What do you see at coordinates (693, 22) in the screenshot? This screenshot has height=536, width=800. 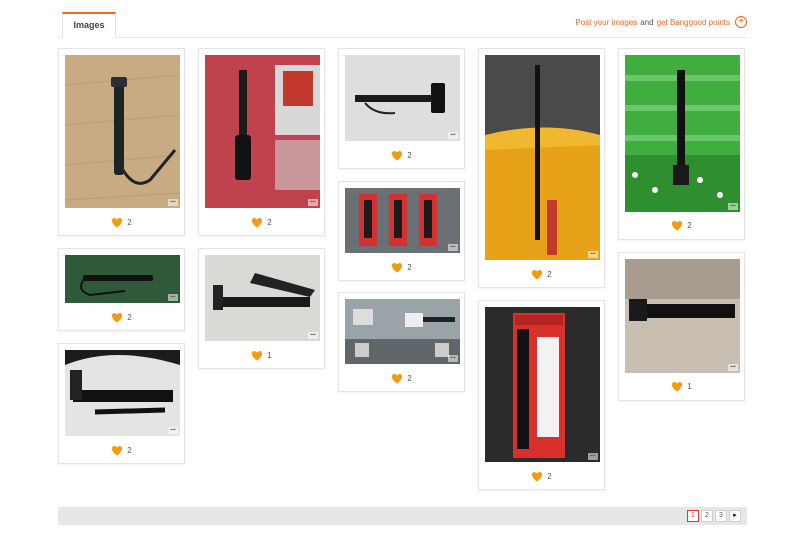 I see `get-points-link: get Banggood points` at bounding box center [693, 22].